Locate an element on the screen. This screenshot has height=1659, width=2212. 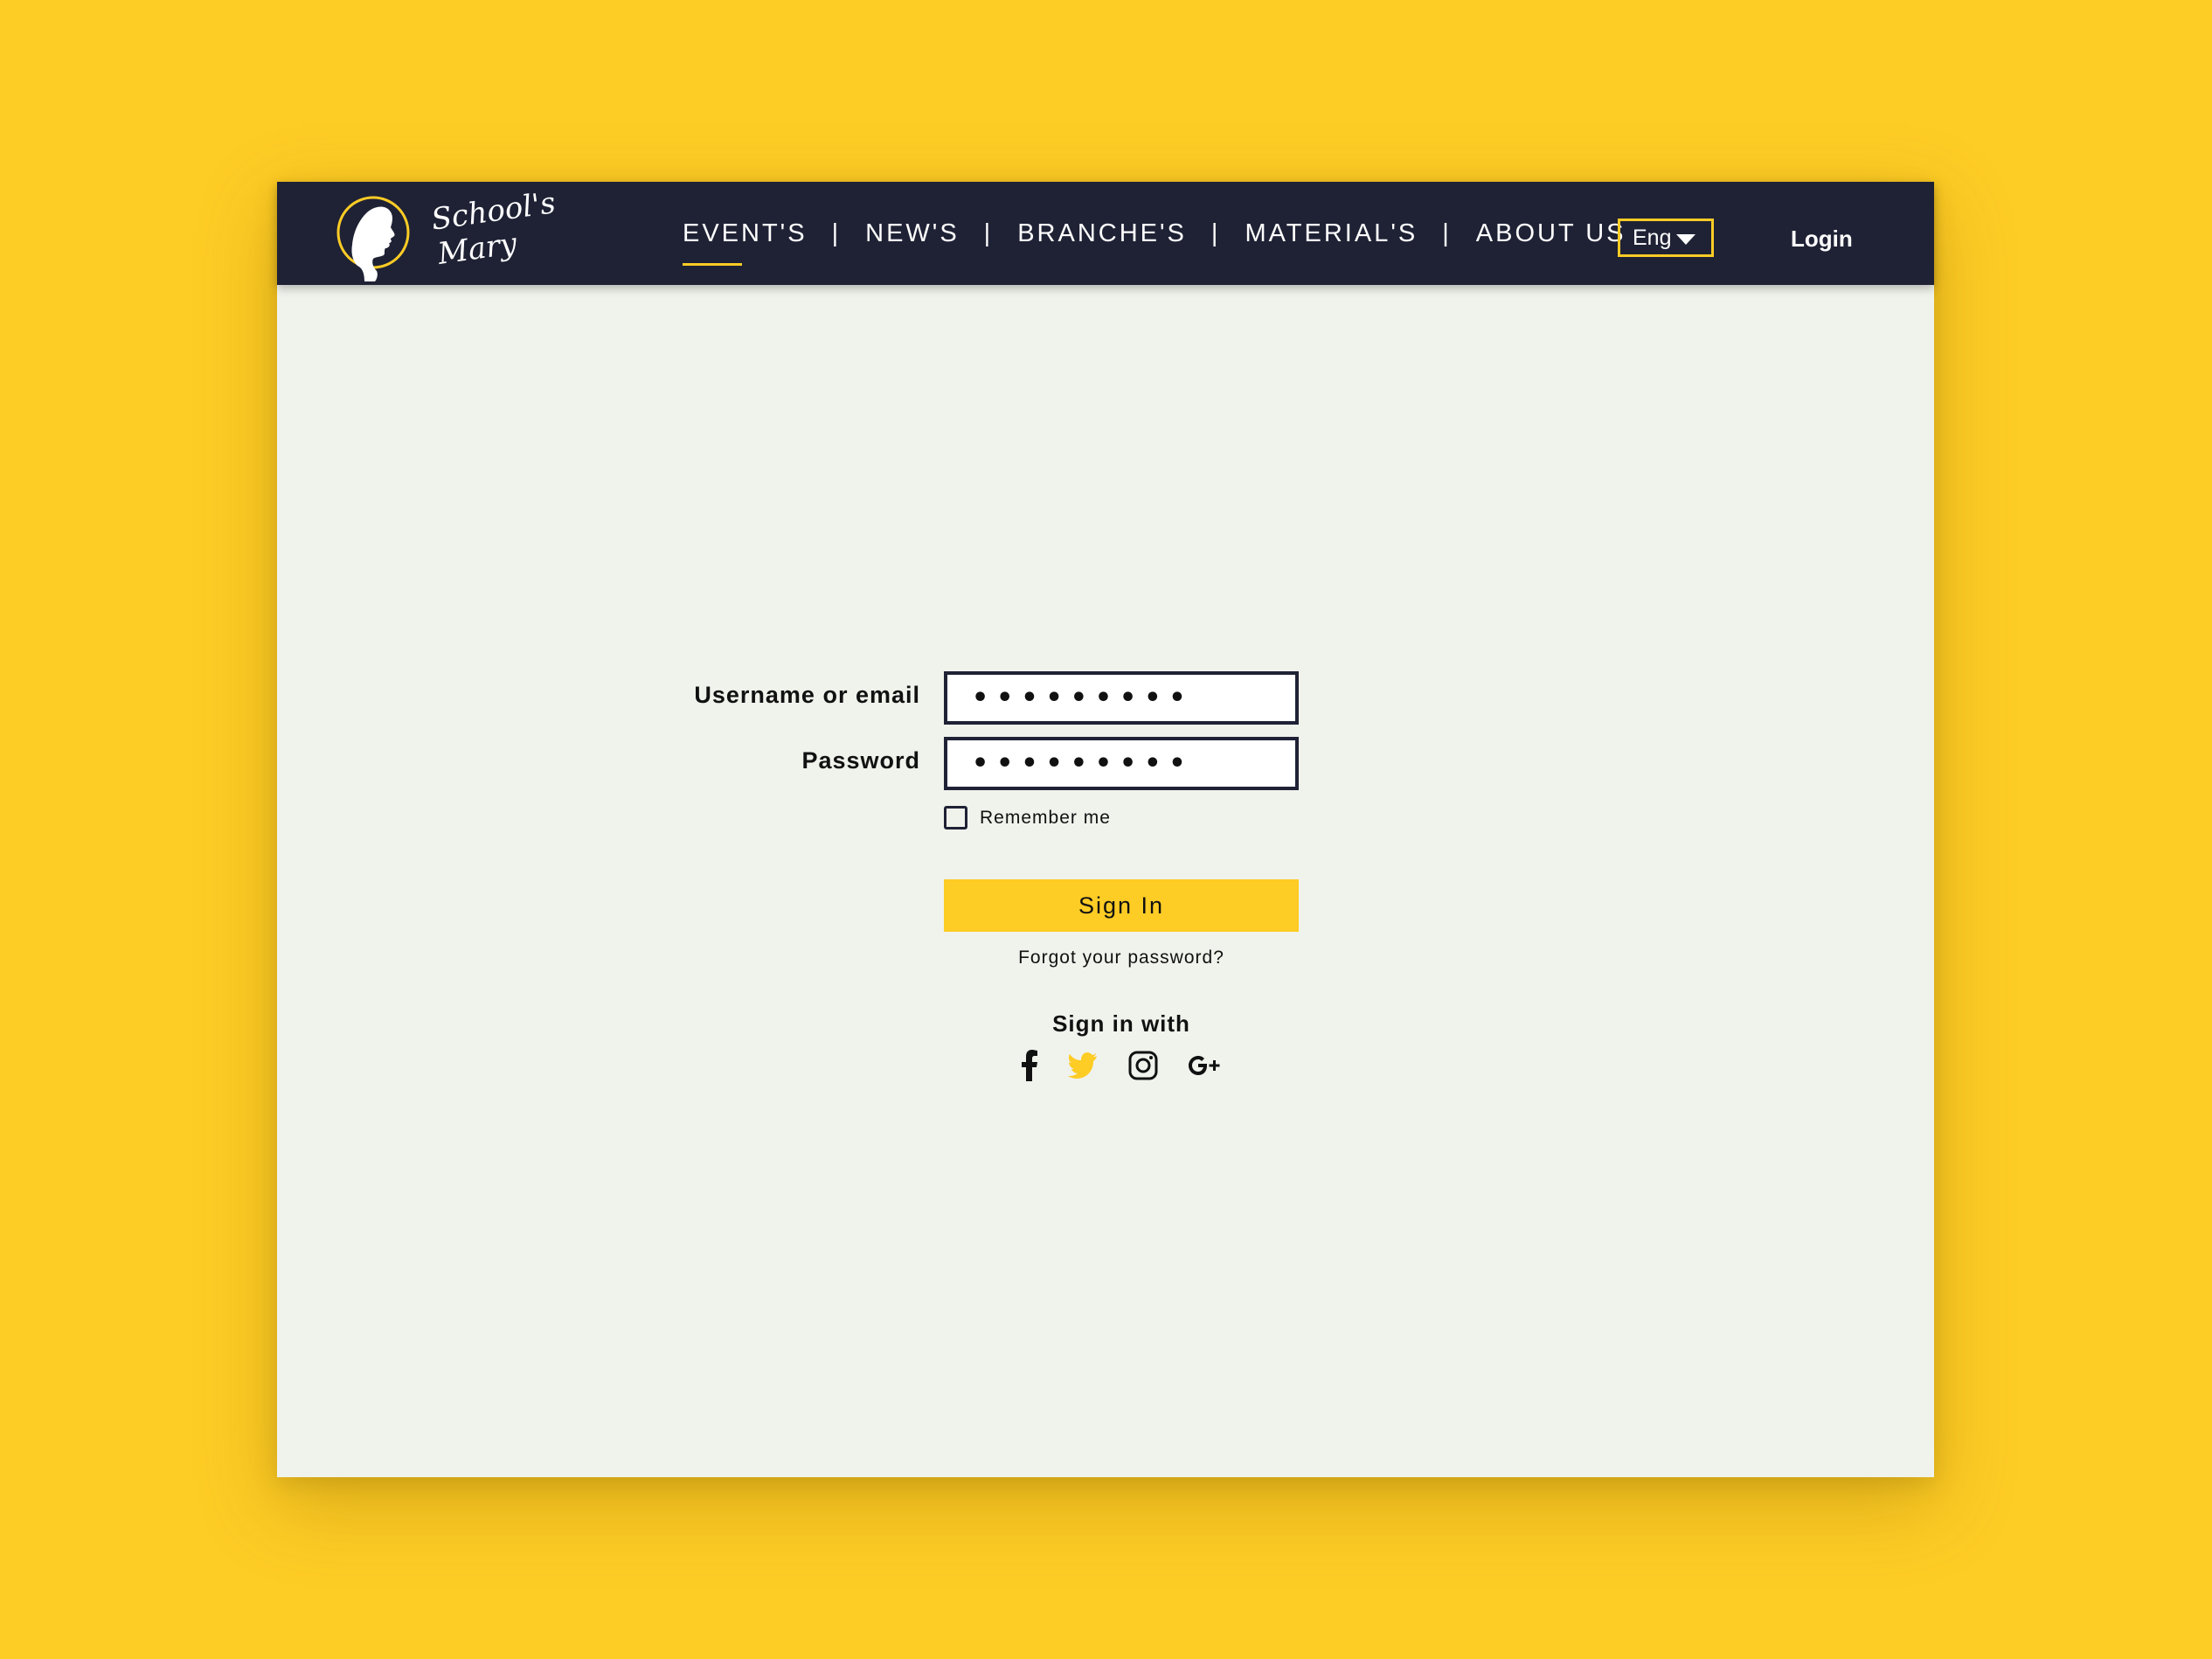
password-input is located at coordinates (1121, 763).